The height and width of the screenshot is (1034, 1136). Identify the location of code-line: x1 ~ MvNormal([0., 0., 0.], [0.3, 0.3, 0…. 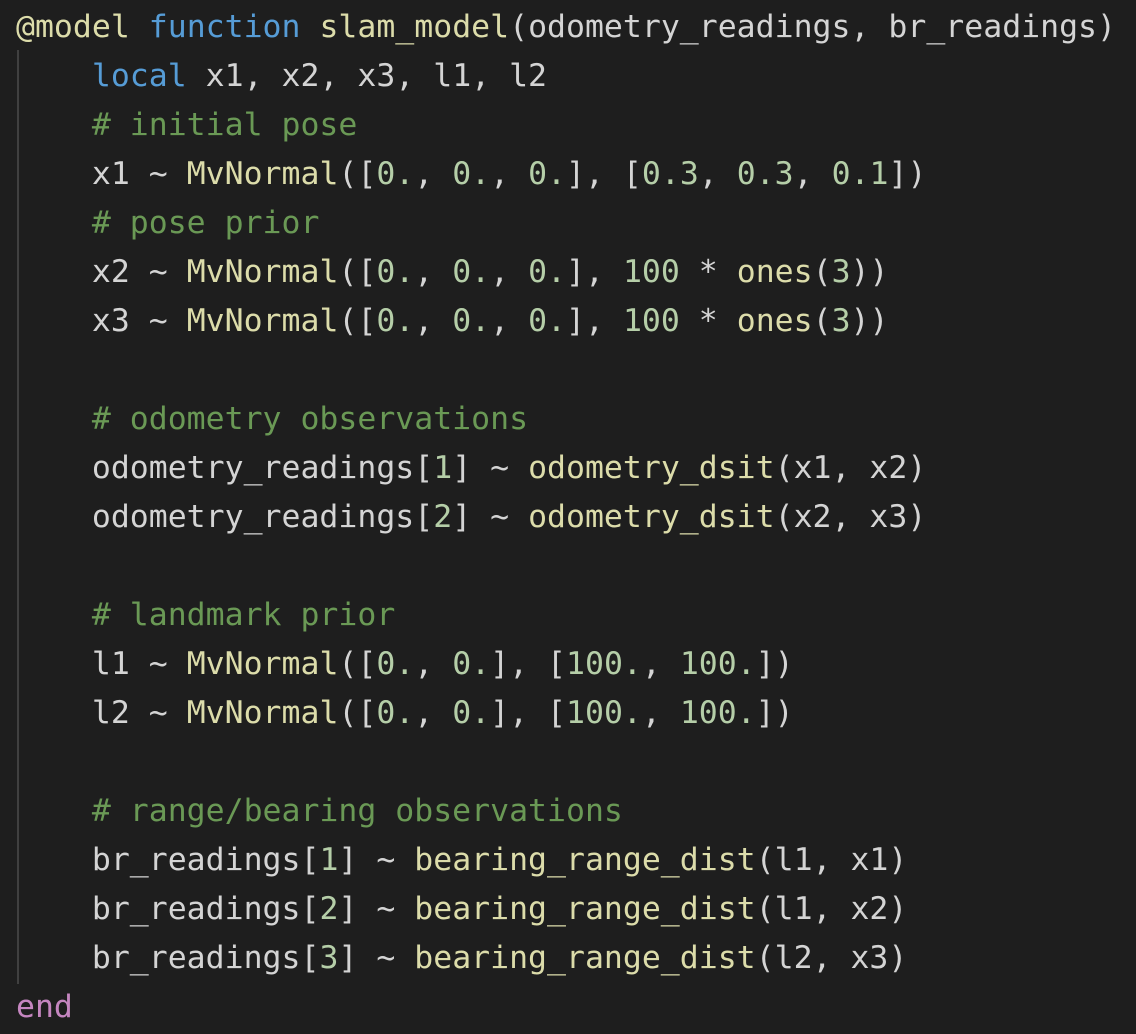
(471, 174).